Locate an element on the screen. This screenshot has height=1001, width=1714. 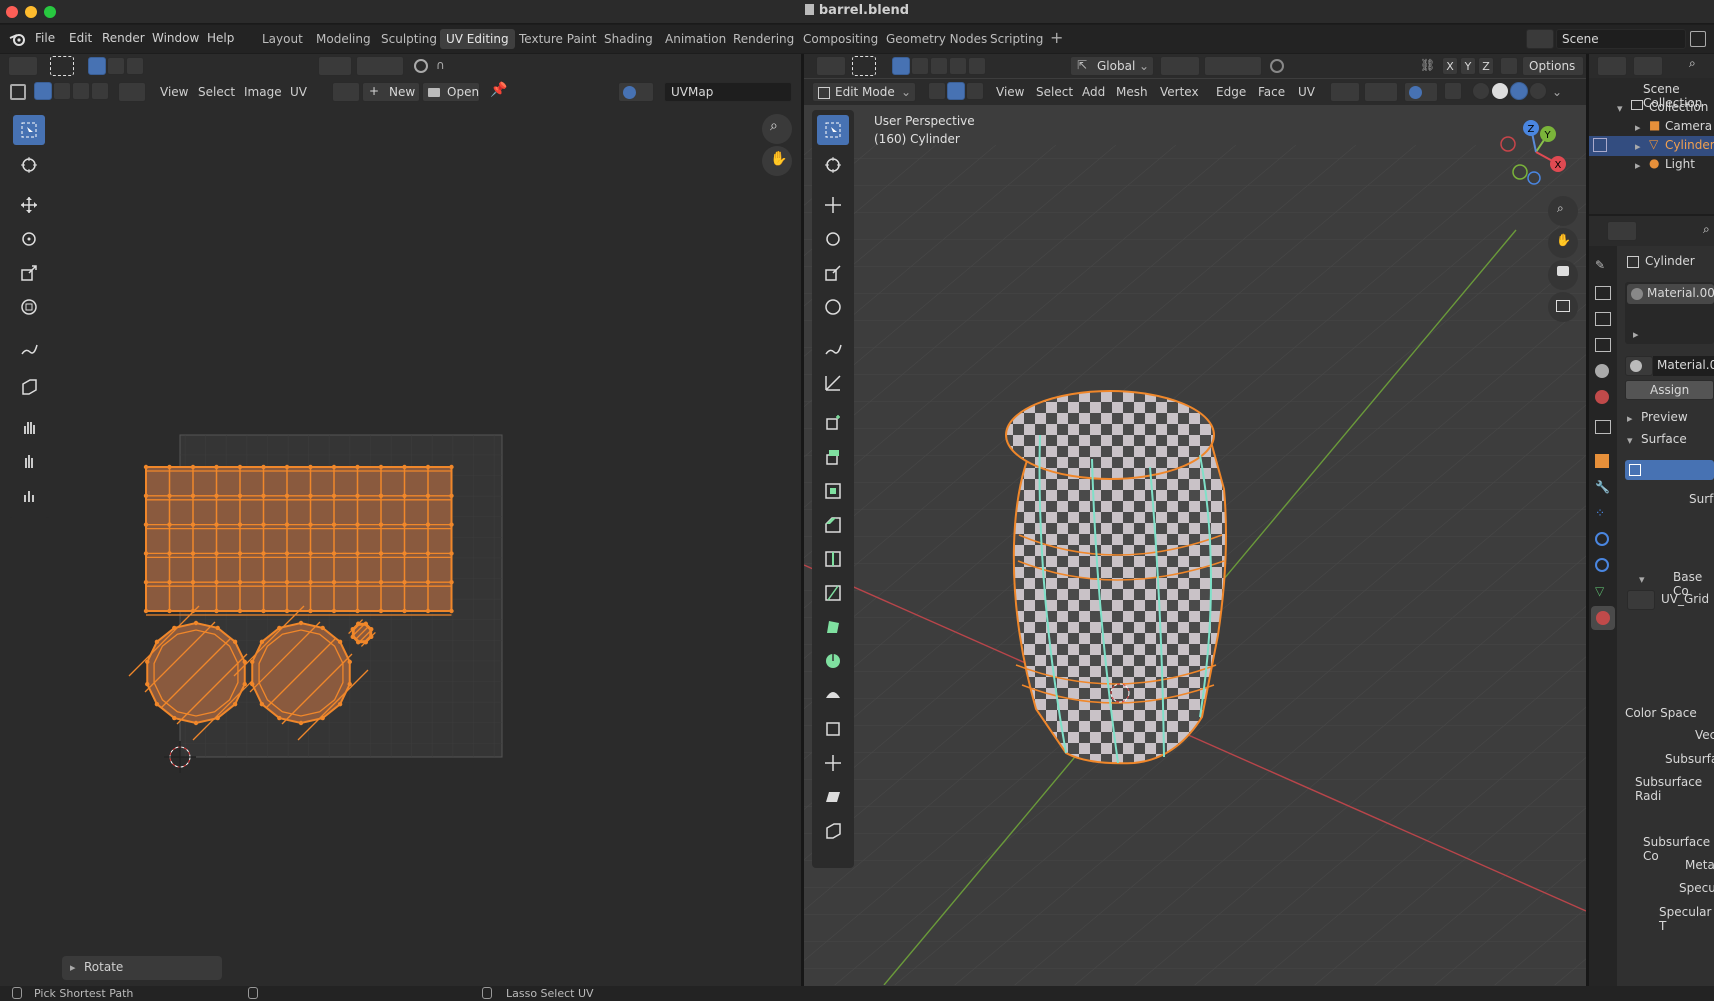
auto-merge-icon is located at coordinates (1509, 66).